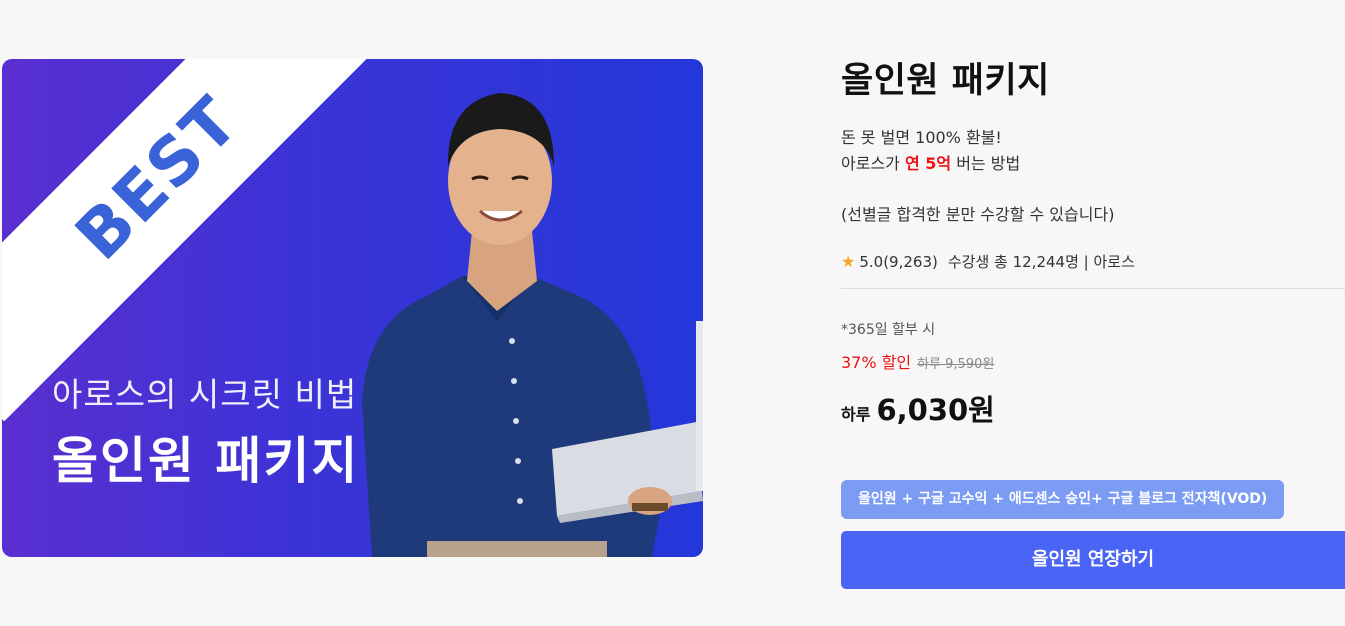 The image size is (1345, 626). Describe the element at coordinates (945, 81) in the screenshot. I see `product-title: 올인원 패키지` at that location.